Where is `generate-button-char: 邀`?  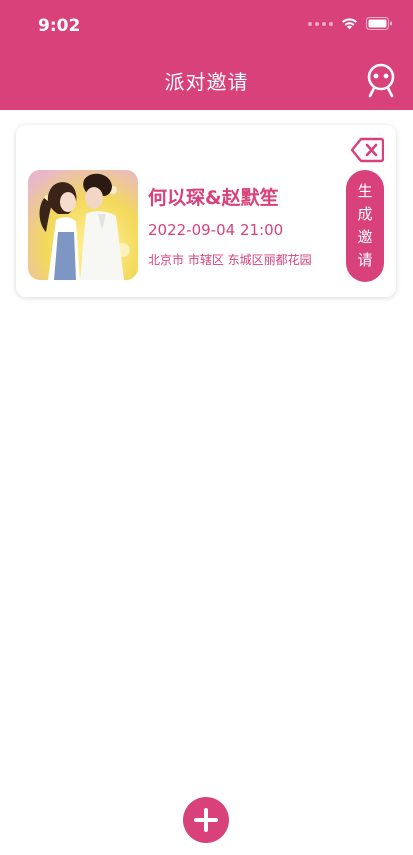 generate-button-char: 邀 is located at coordinates (365, 237).